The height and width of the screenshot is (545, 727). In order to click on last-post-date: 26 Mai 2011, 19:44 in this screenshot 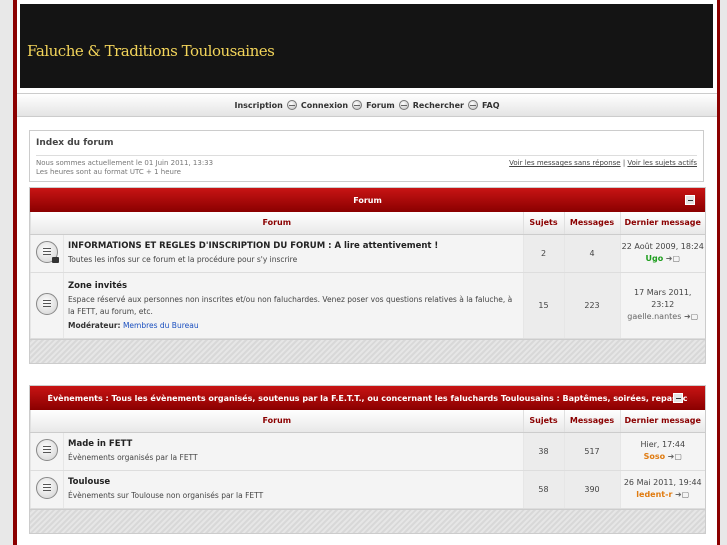, I will do `click(662, 482)`.